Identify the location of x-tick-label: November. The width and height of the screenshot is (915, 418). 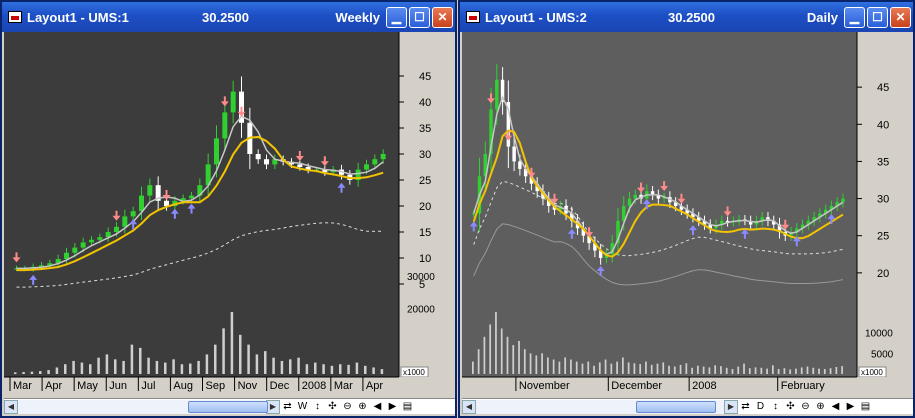
(544, 386).